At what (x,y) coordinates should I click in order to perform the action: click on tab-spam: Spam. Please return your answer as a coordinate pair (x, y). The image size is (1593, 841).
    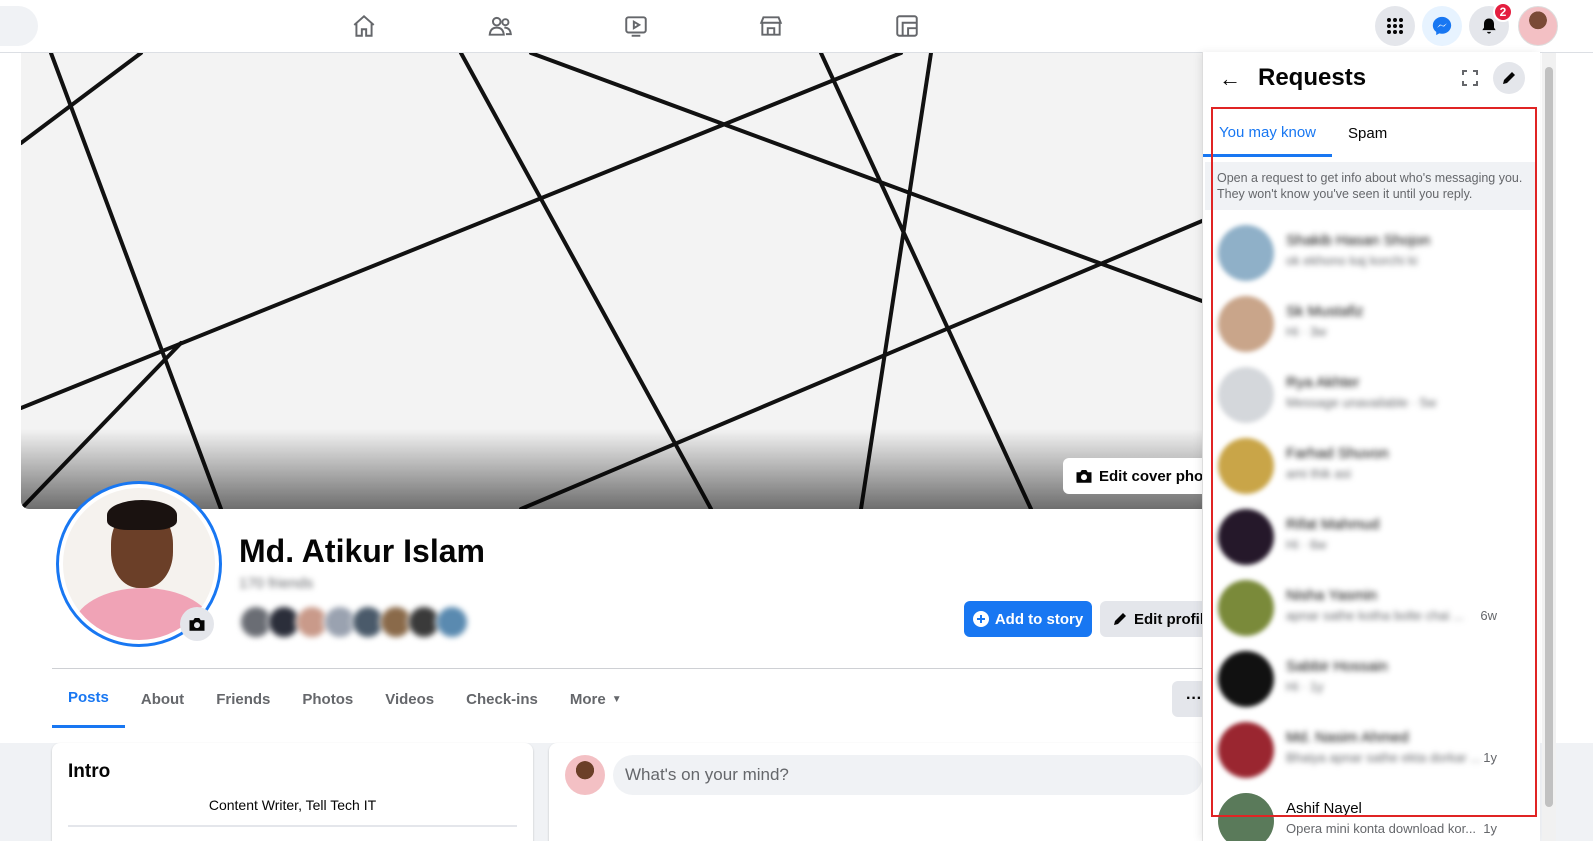
    Looking at the image, I should click on (1367, 133).